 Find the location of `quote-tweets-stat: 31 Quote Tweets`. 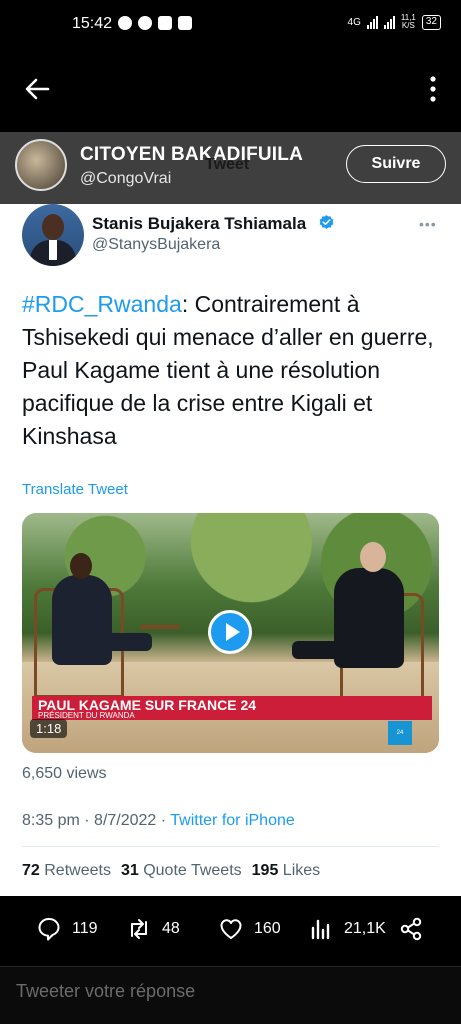

quote-tweets-stat: 31 Quote Tweets is located at coordinates (181, 871).